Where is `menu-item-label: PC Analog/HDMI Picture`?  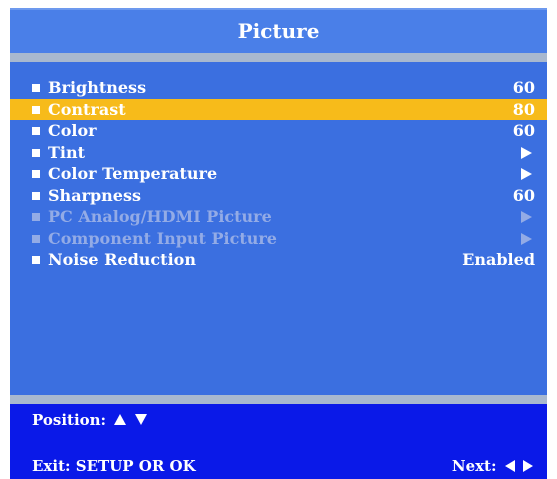
menu-item-label: PC Analog/HDMI Picture is located at coordinates (160, 216).